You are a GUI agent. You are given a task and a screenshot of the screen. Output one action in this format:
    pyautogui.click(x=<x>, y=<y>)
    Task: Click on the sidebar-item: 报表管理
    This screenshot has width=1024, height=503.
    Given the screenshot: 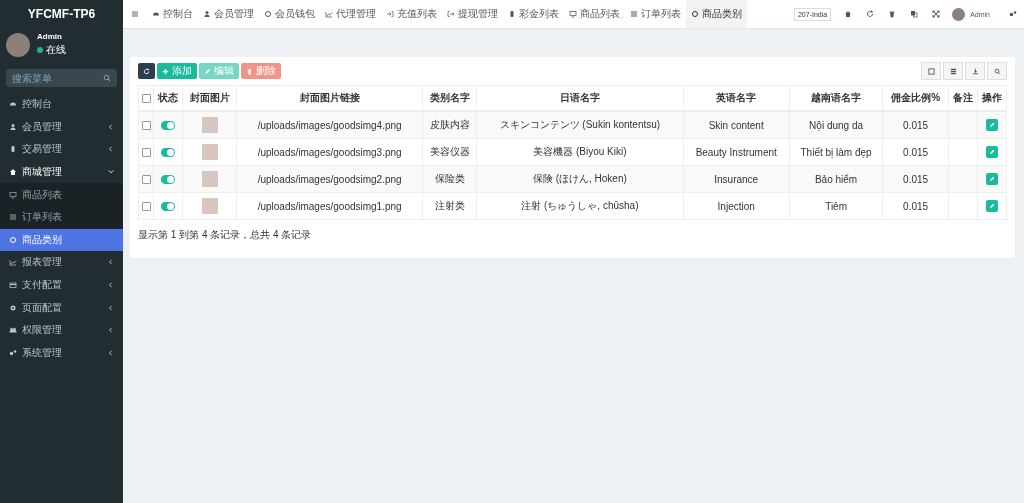 What is the action you would take?
    pyautogui.click(x=61, y=262)
    